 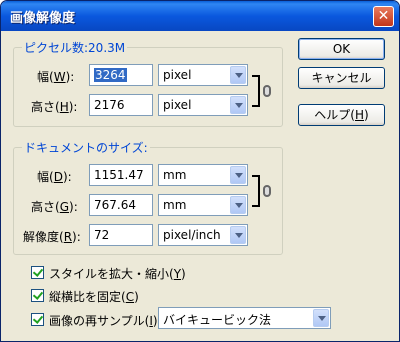 What do you see at coordinates (341, 78) in the screenshot?
I see `cancel-button: キャンセル` at bounding box center [341, 78].